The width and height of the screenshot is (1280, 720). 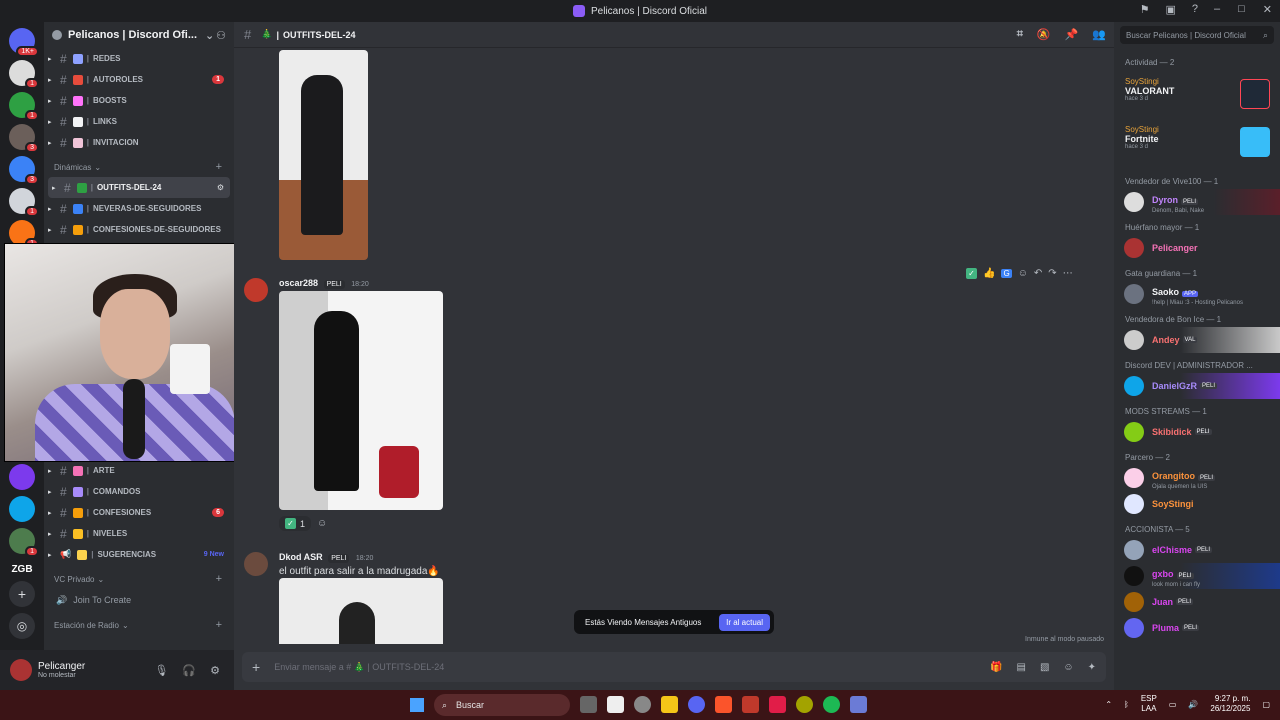 What do you see at coordinates (139, 79) in the screenshot?
I see `channel-autoroles: ▸ # | AUTOROLES 1` at bounding box center [139, 79].